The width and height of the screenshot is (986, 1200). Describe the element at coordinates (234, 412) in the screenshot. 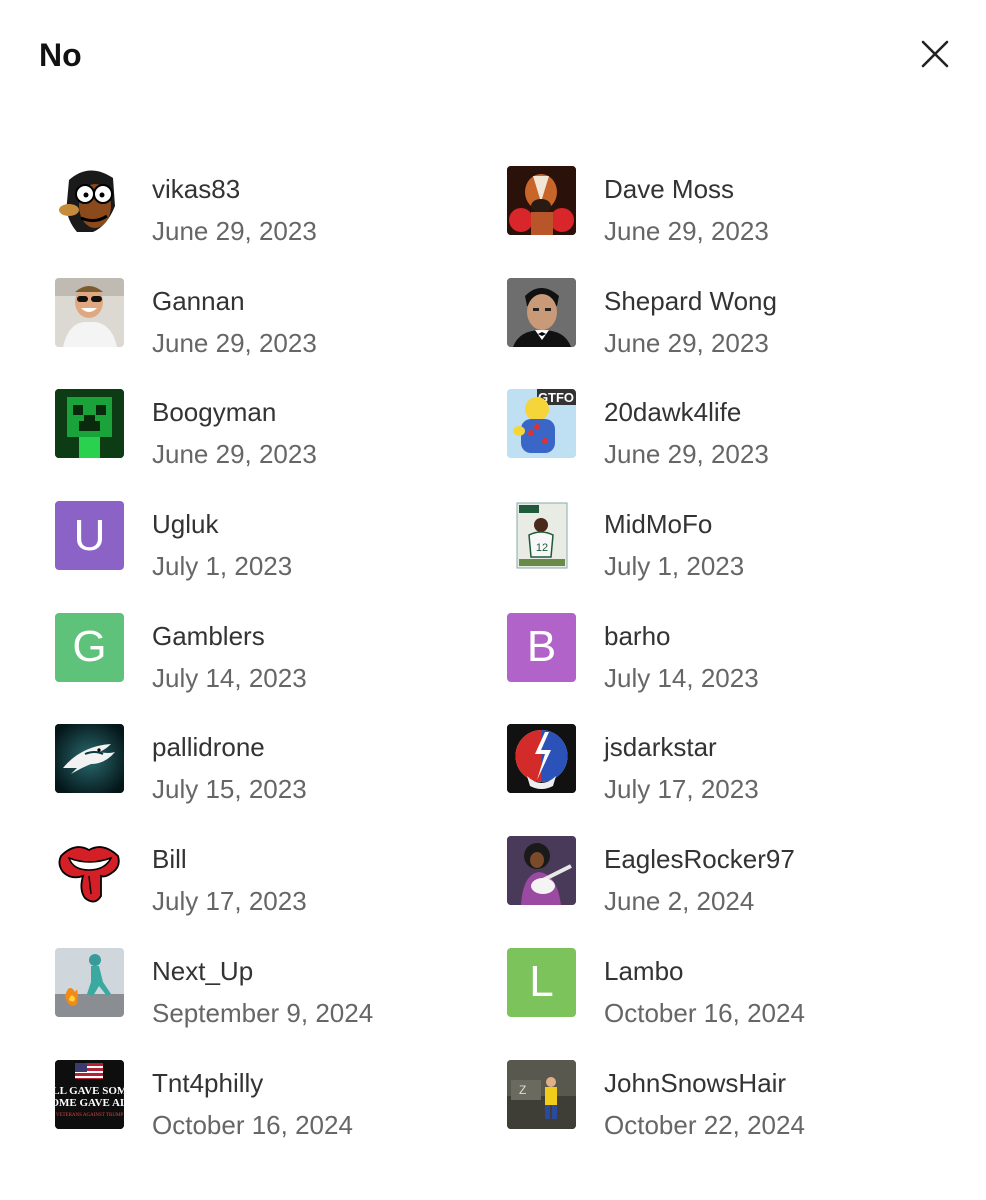

I see `voter-name: Boogyman` at that location.